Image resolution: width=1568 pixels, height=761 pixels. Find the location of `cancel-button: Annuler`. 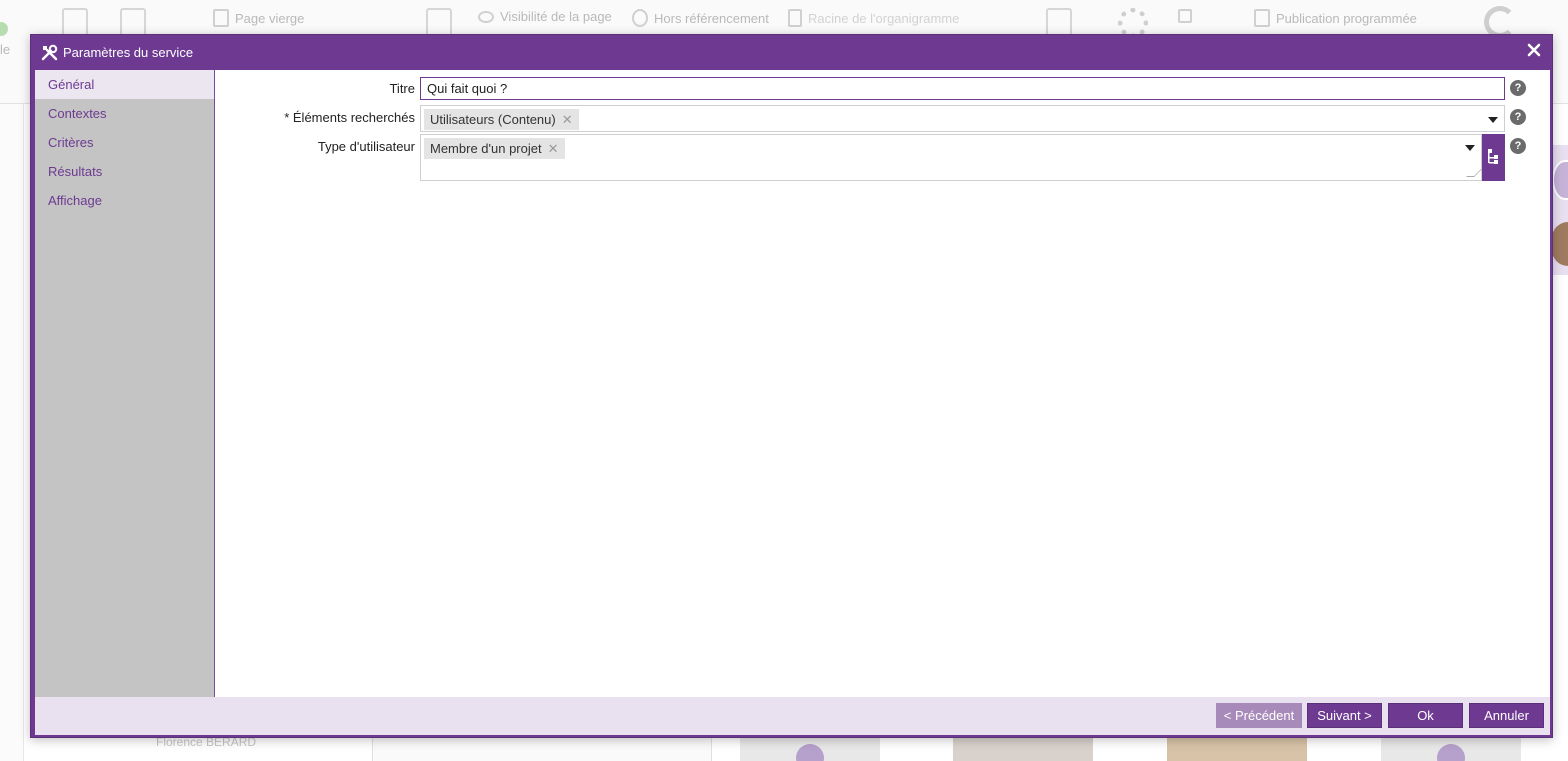

cancel-button: Annuler is located at coordinates (1506, 715).